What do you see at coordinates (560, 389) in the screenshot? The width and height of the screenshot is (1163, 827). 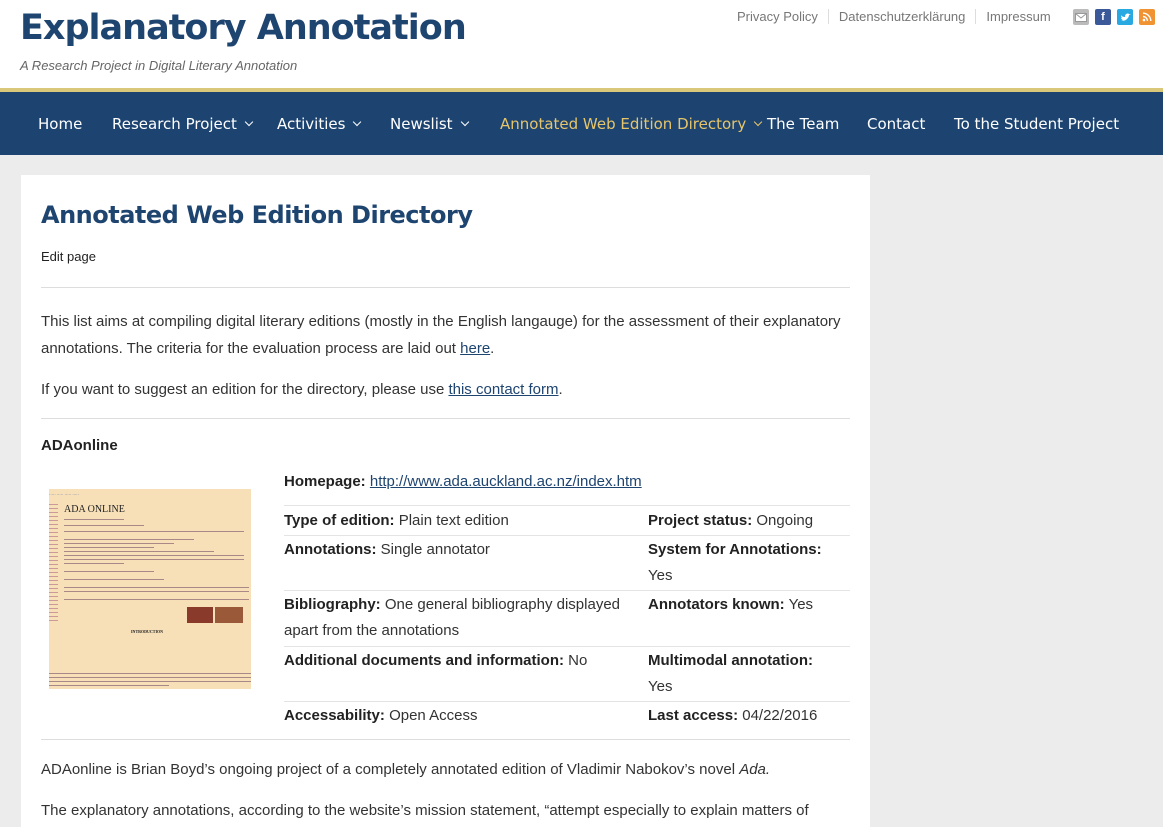 I see `suggest-period: .` at bounding box center [560, 389].